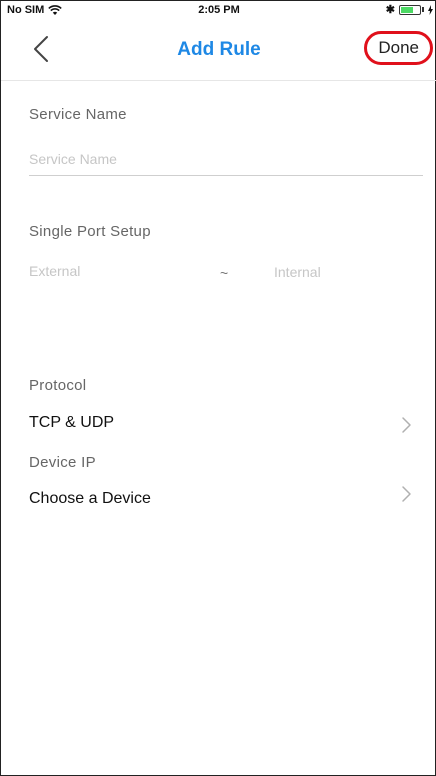 This screenshot has width=436, height=776. I want to click on single-port-label: Single Port Setup, so click(90, 231).